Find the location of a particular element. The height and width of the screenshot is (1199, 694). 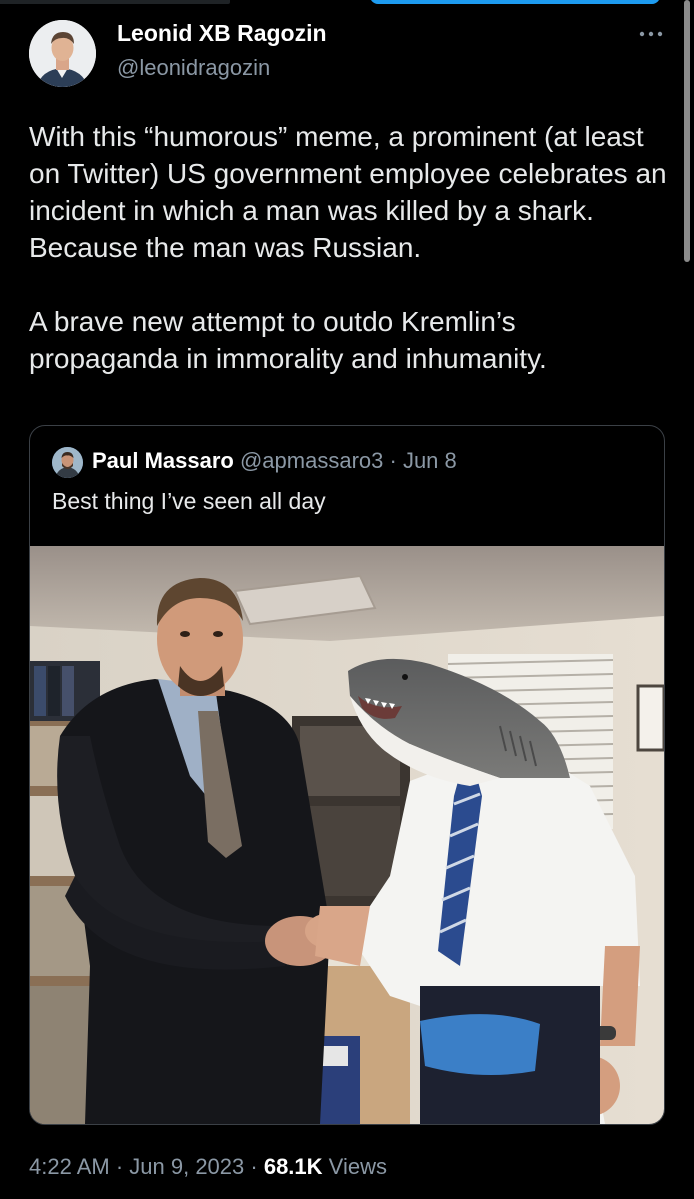

author-handle: @leonidragozin is located at coordinates (193, 68).